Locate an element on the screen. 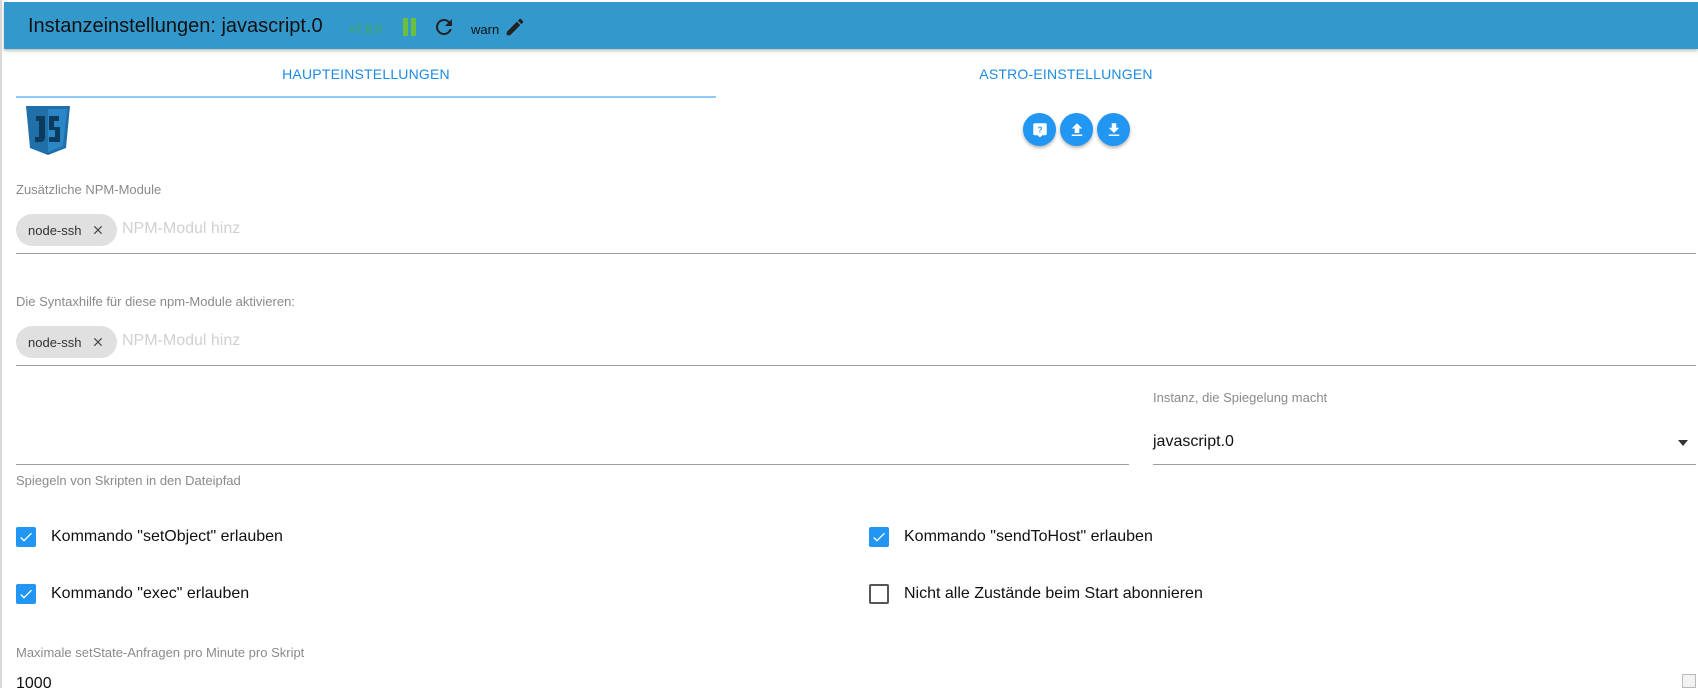 This screenshot has height=688, width=1698. npm-modules-label: Zusätzliche NPM-Module is located at coordinates (89, 189).